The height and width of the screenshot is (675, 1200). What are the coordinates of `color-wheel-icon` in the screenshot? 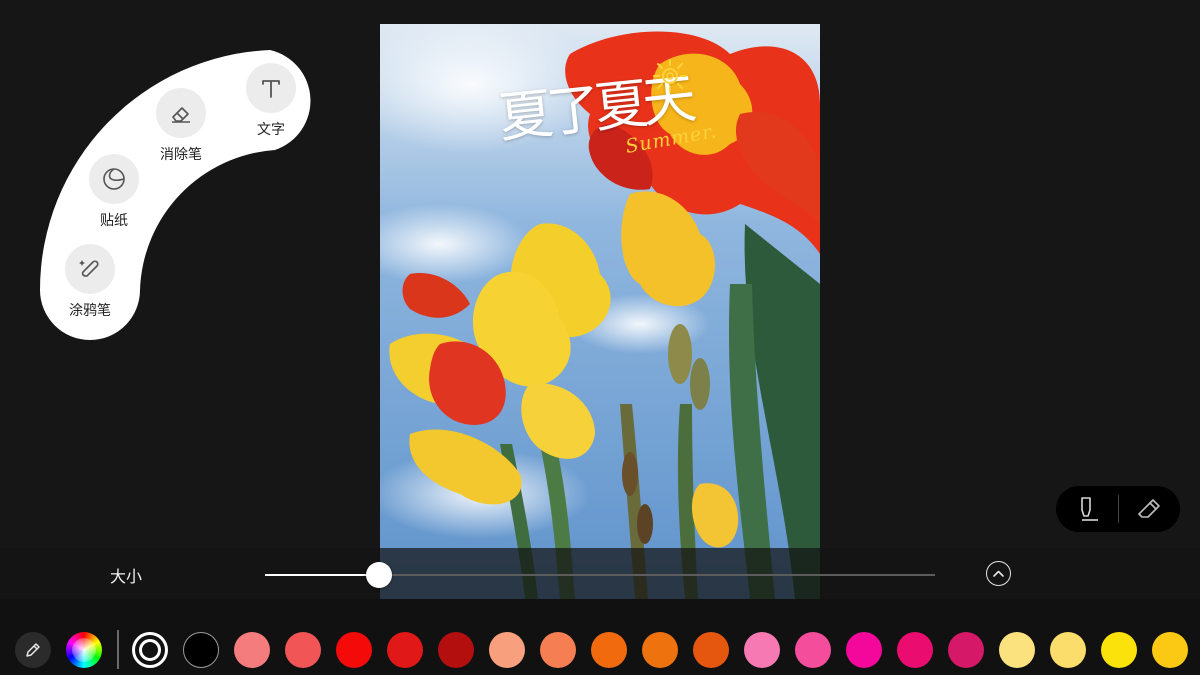 It's located at (84, 650).